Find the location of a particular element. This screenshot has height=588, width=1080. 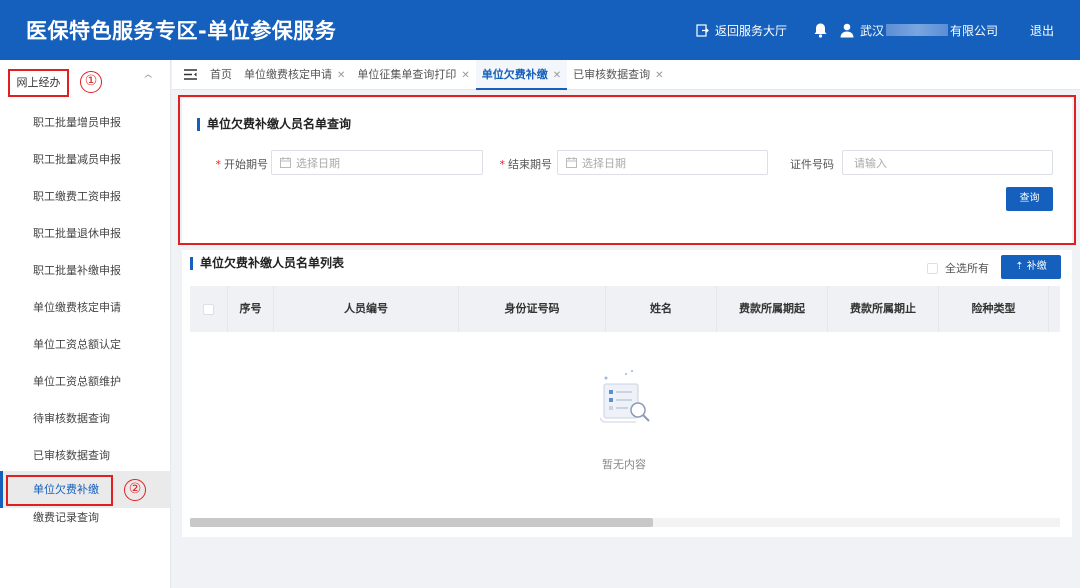

chevron-up-icon: ^ is located at coordinates (148, 79).